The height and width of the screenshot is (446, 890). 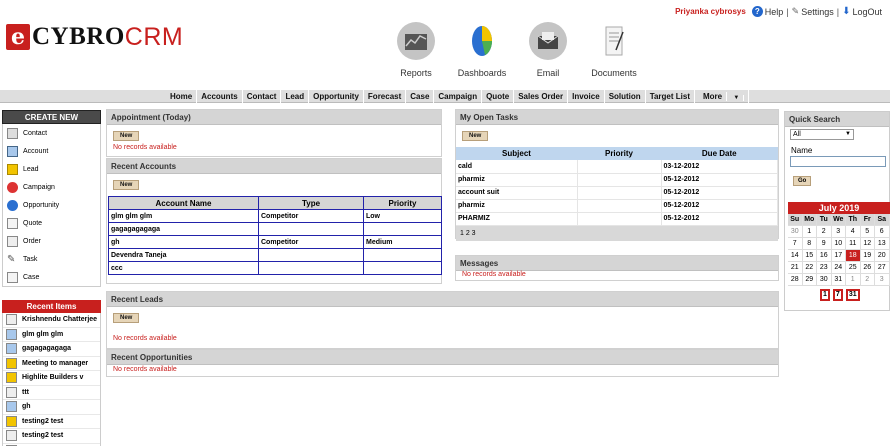 What do you see at coordinates (295, 97) in the screenshot?
I see `nav-lead: Lead` at bounding box center [295, 97].